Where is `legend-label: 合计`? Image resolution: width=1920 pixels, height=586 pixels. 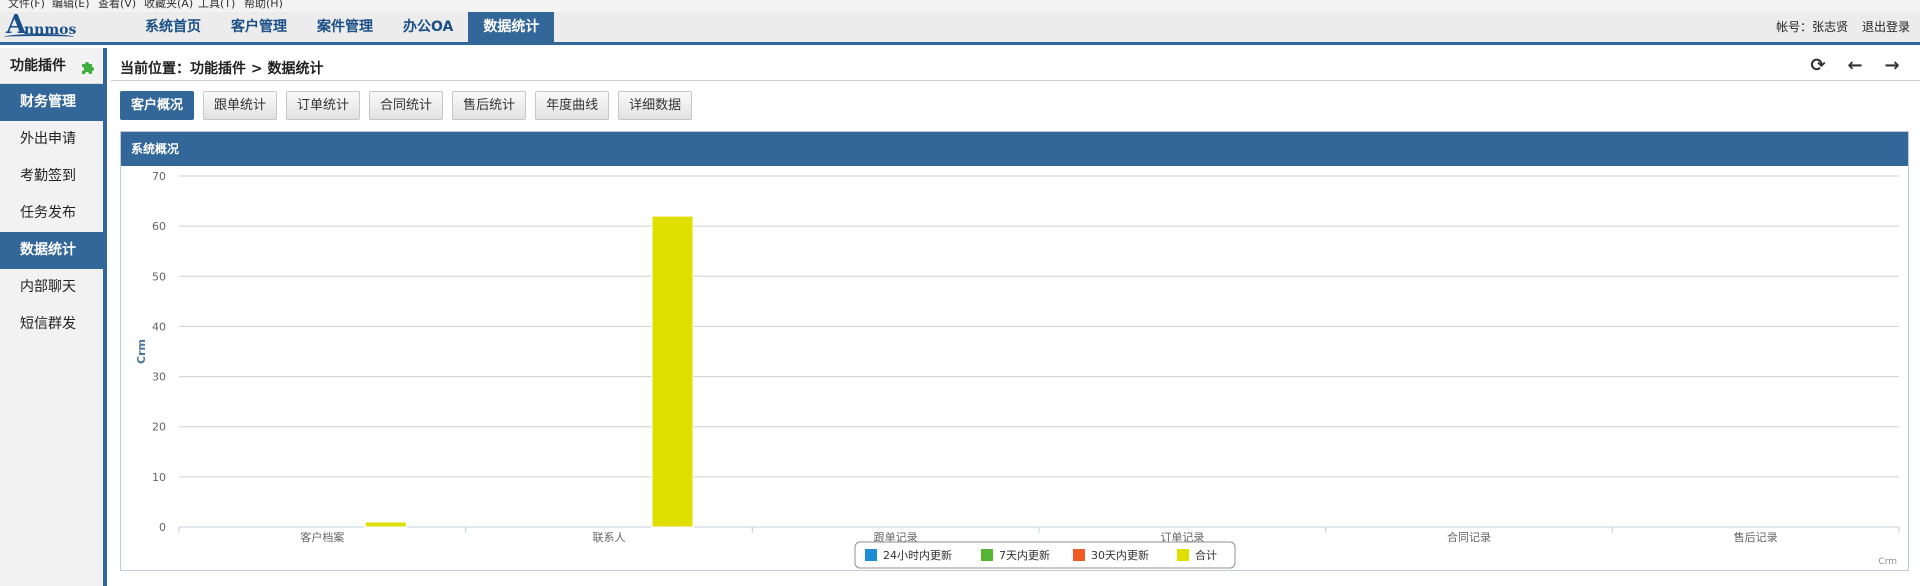 legend-label: 合计 is located at coordinates (1206, 555).